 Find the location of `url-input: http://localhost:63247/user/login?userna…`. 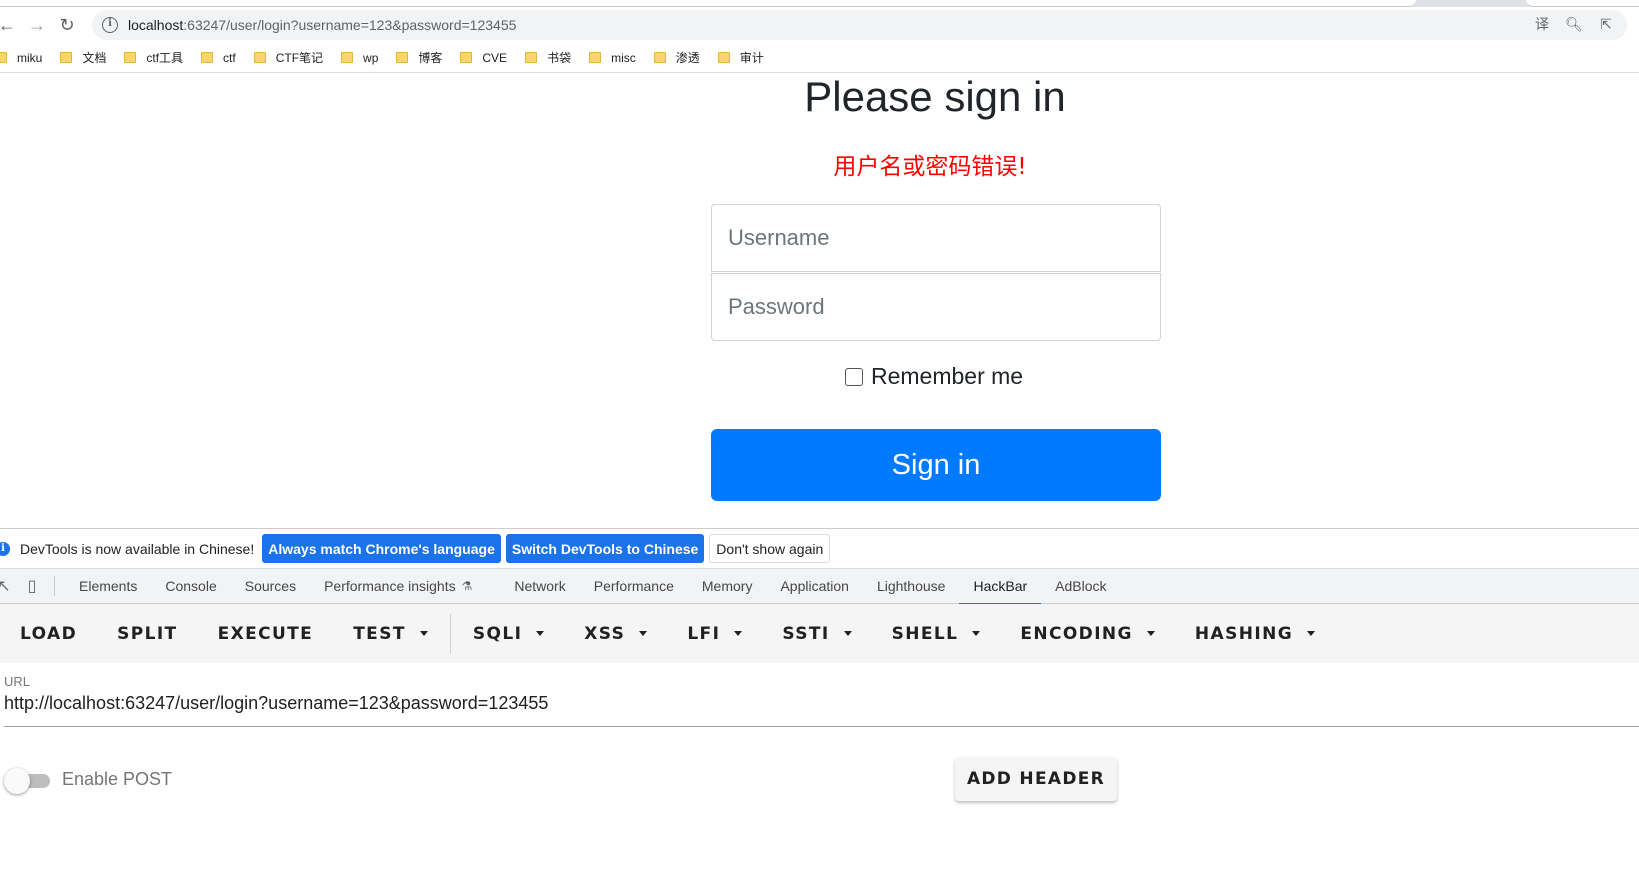

url-input: http://localhost:63247/user/login?userna… is located at coordinates (821, 710).